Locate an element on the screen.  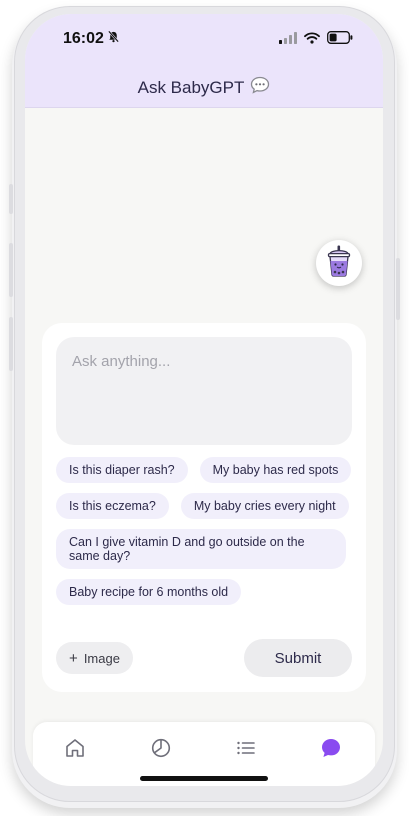
add-image-label: Image is located at coordinates (101, 658).